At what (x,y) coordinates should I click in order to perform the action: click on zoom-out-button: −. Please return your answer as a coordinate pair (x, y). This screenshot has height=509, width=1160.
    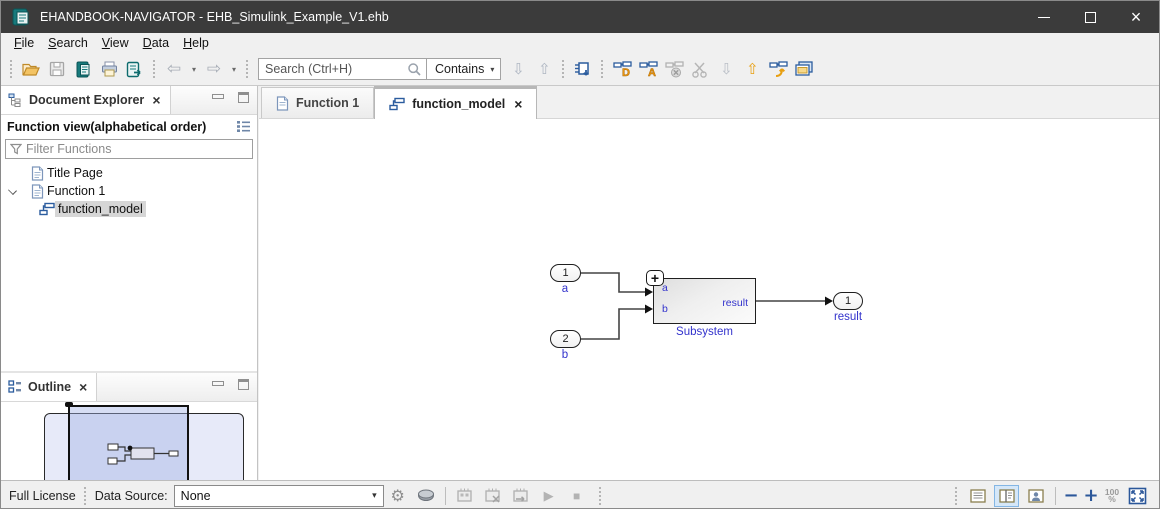
    Looking at the image, I should click on (1071, 495).